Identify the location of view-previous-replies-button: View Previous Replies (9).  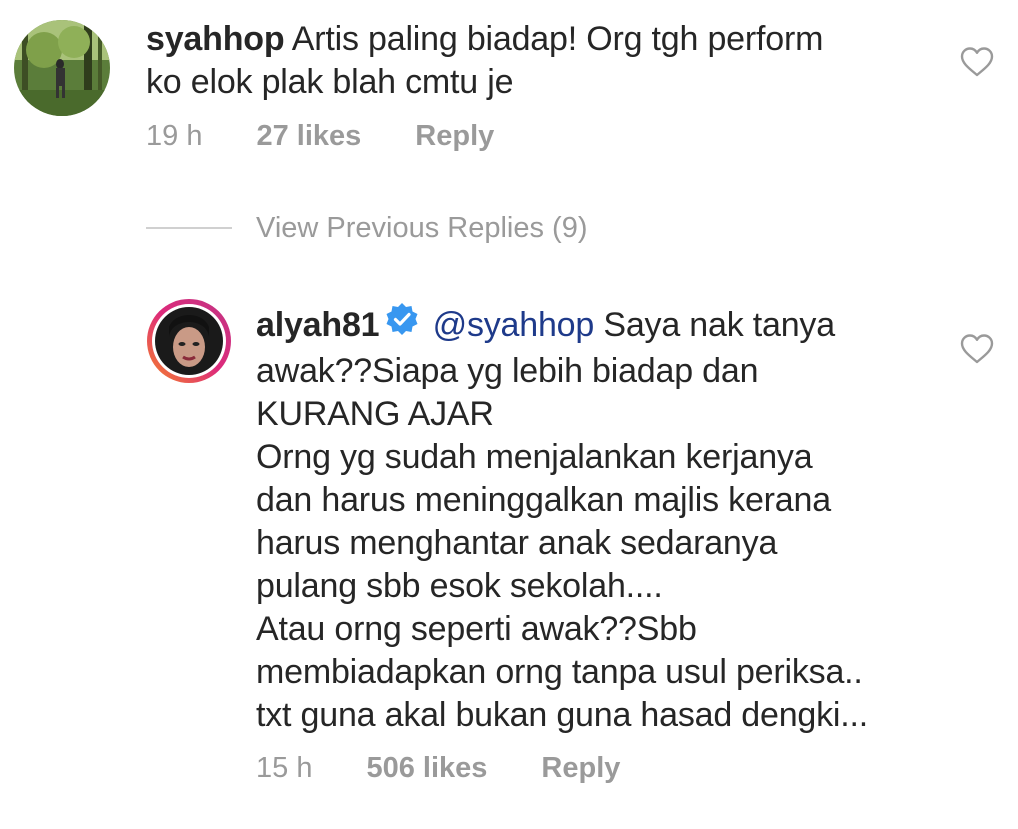
(422, 228).